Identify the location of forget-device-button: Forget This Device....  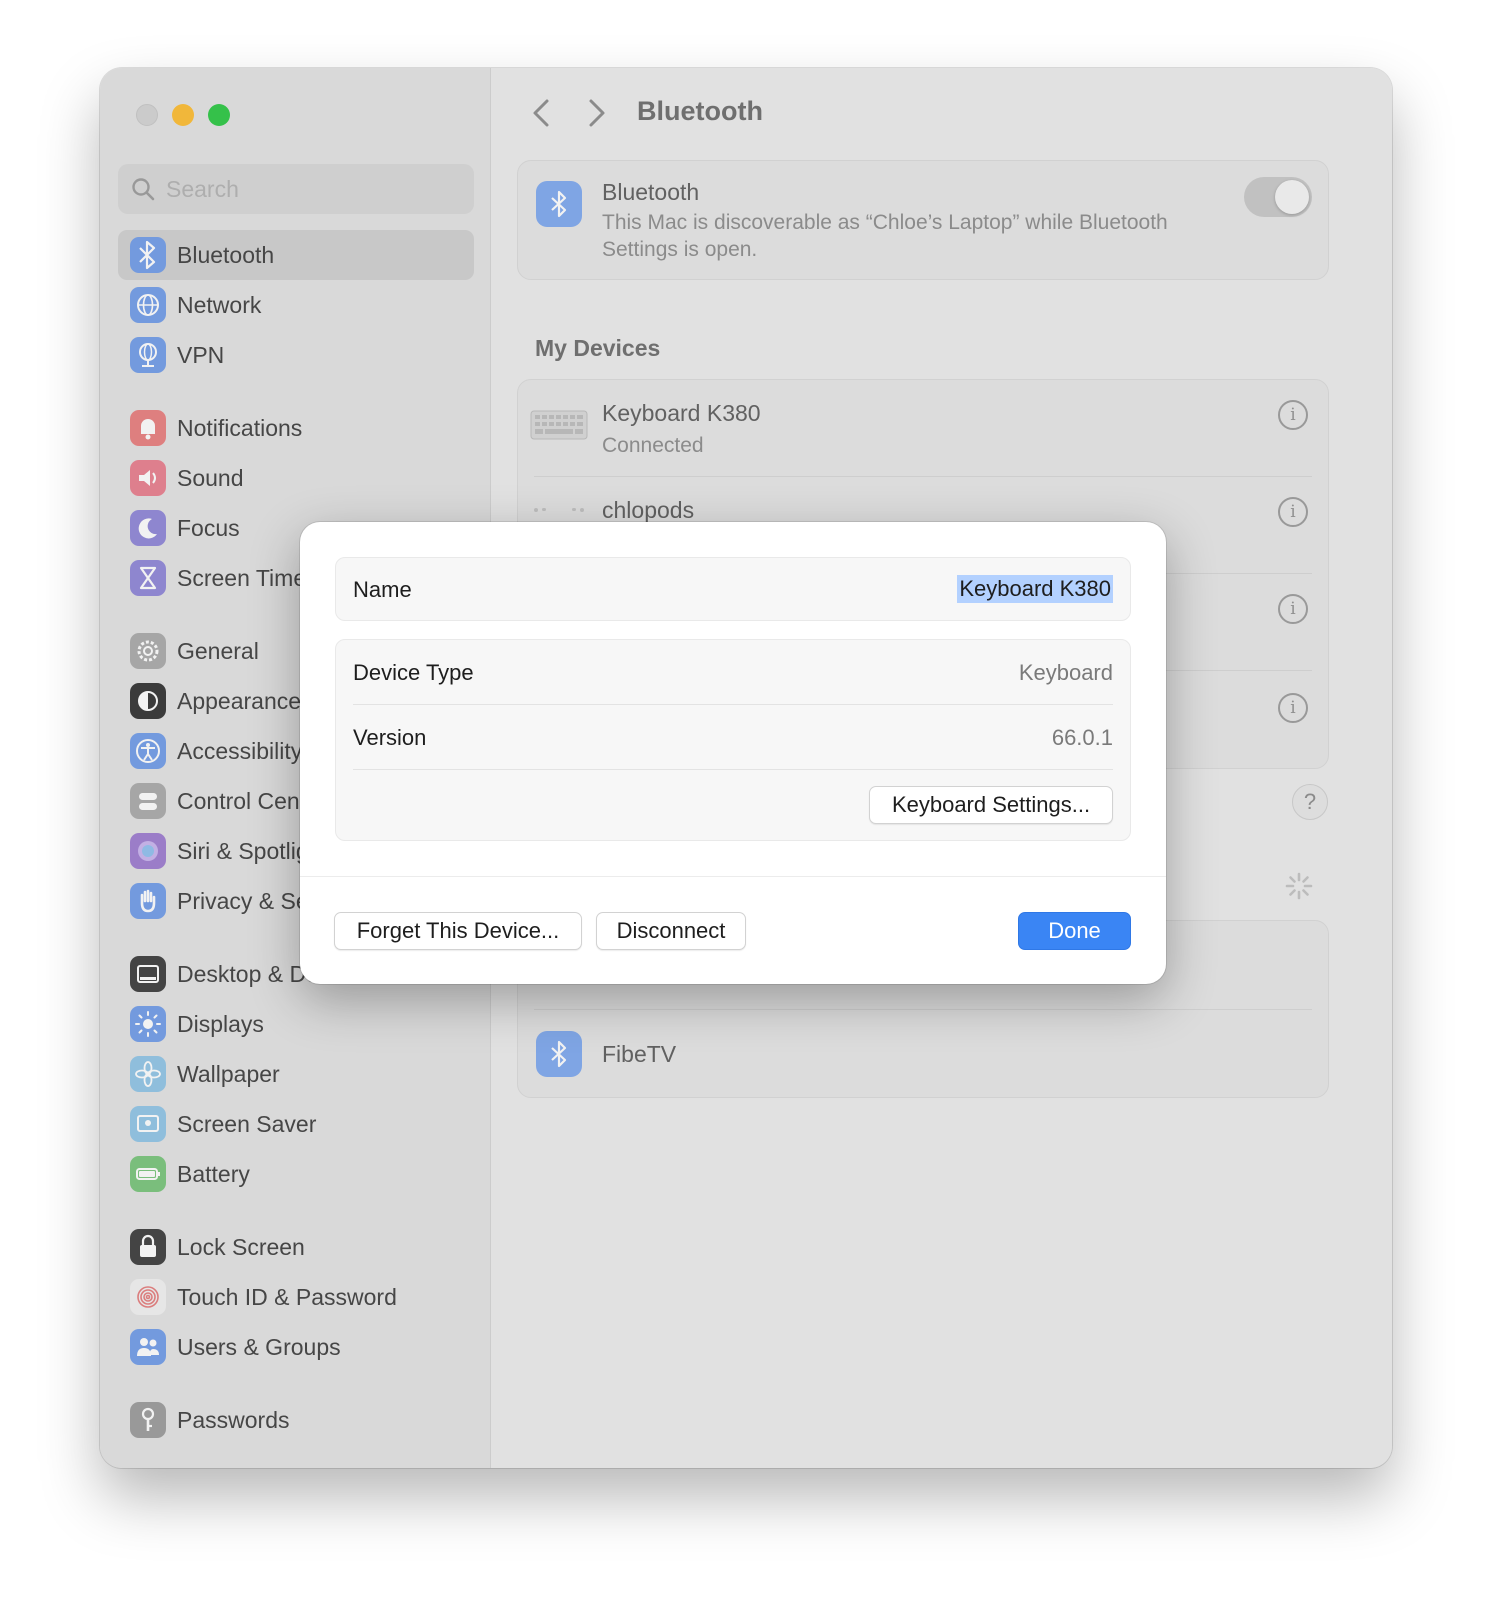
(458, 931).